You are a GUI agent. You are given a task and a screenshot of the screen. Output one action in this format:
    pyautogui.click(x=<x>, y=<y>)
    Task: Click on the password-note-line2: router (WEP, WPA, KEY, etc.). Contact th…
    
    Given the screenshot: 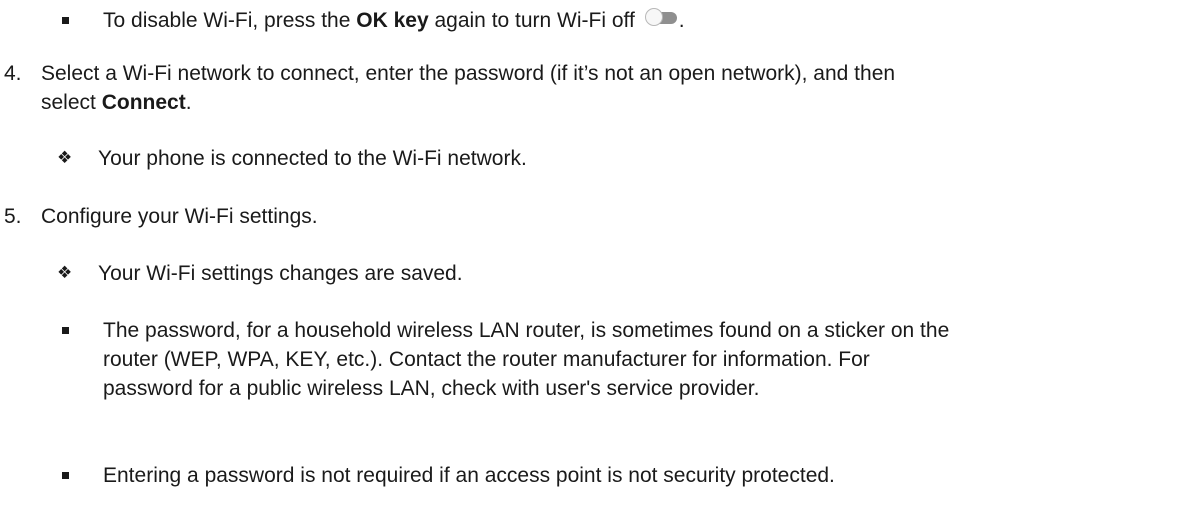 What is the action you would take?
    pyautogui.click(x=486, y=359)
    